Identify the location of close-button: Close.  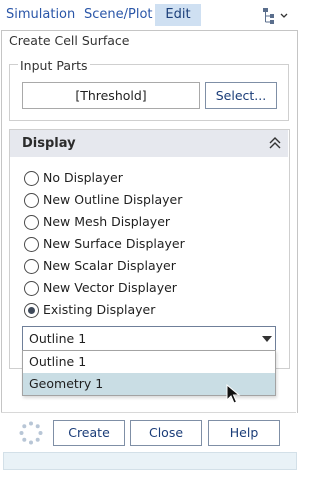
(166, 433).